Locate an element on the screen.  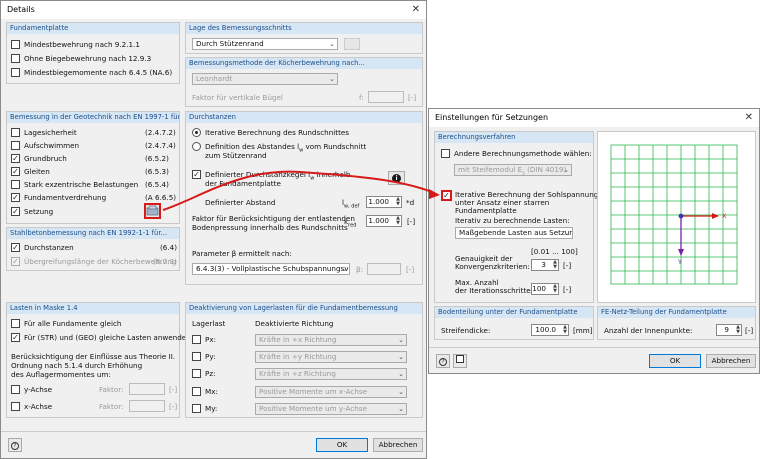
checkbox-px is located at coordinates (196, 339).